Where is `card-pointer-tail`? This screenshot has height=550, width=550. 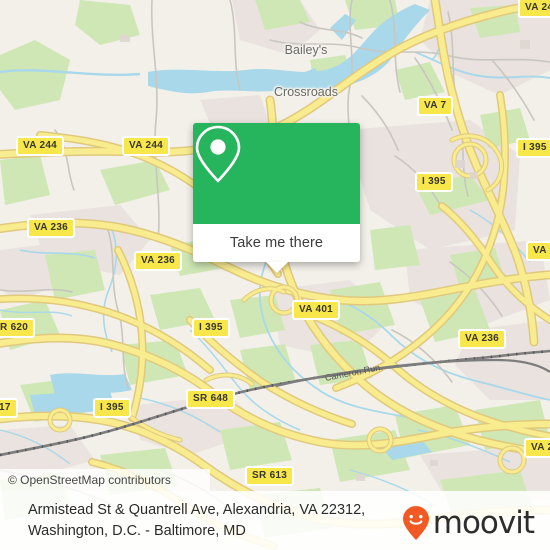
card-pointer-tail is located at coordinates (276, 267).